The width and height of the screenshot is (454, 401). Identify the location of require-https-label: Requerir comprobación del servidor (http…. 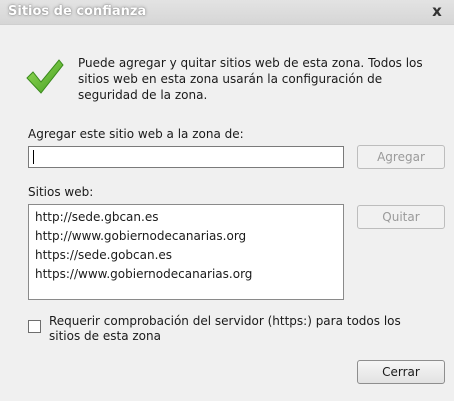
(225, 328).